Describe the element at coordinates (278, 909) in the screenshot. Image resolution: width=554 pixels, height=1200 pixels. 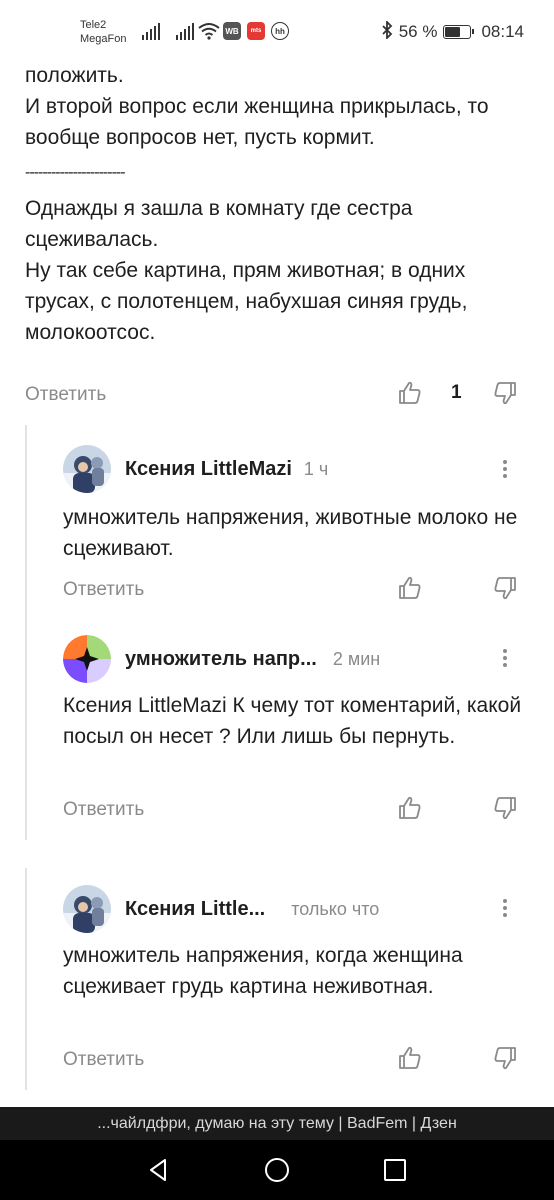
I see `comment-header: Ксения Little... только что` at that location.